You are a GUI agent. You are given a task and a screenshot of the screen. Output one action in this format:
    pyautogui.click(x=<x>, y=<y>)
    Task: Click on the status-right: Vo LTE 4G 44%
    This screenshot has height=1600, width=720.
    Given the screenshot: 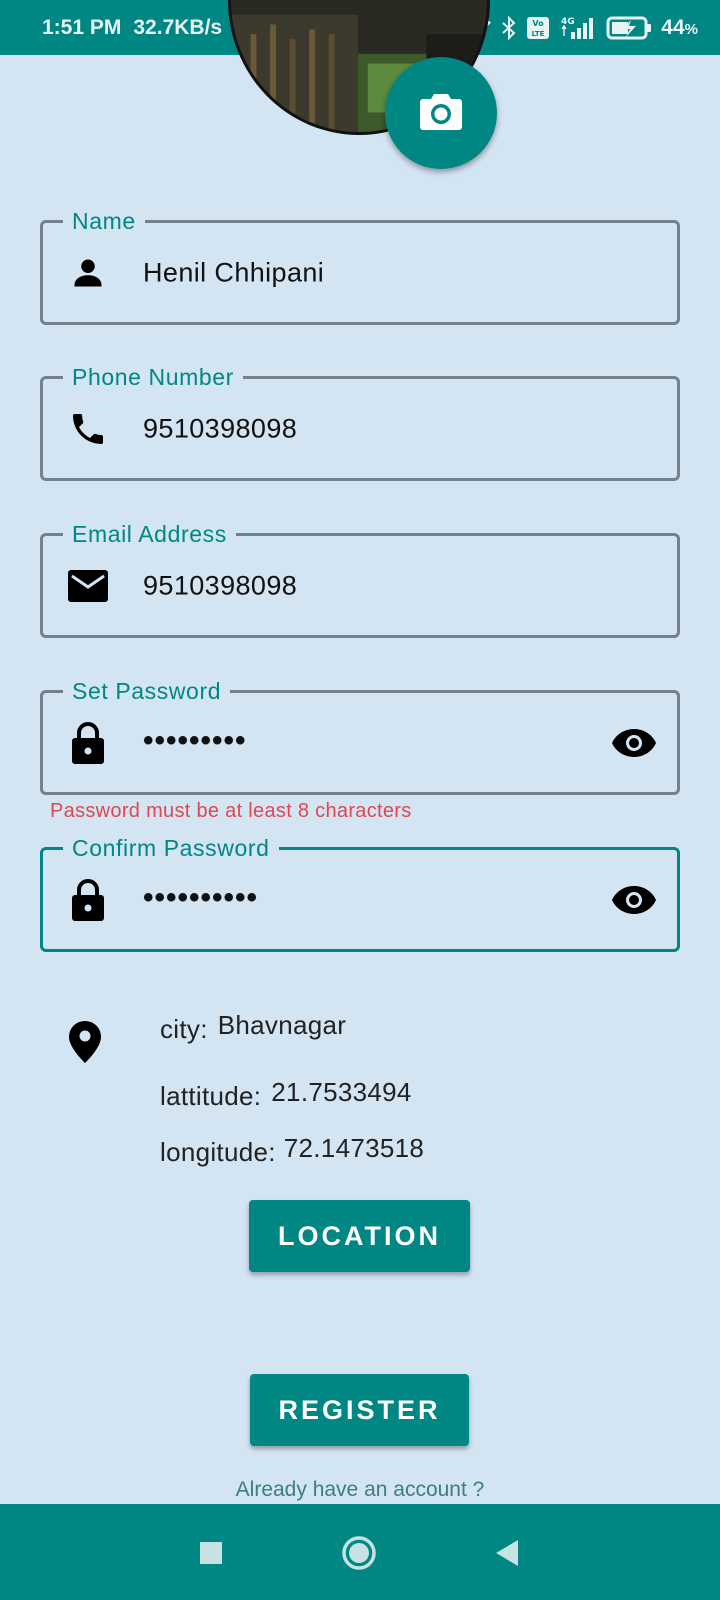 What is the action you would take?
    pyautogui.click(x=579, y=28)
    